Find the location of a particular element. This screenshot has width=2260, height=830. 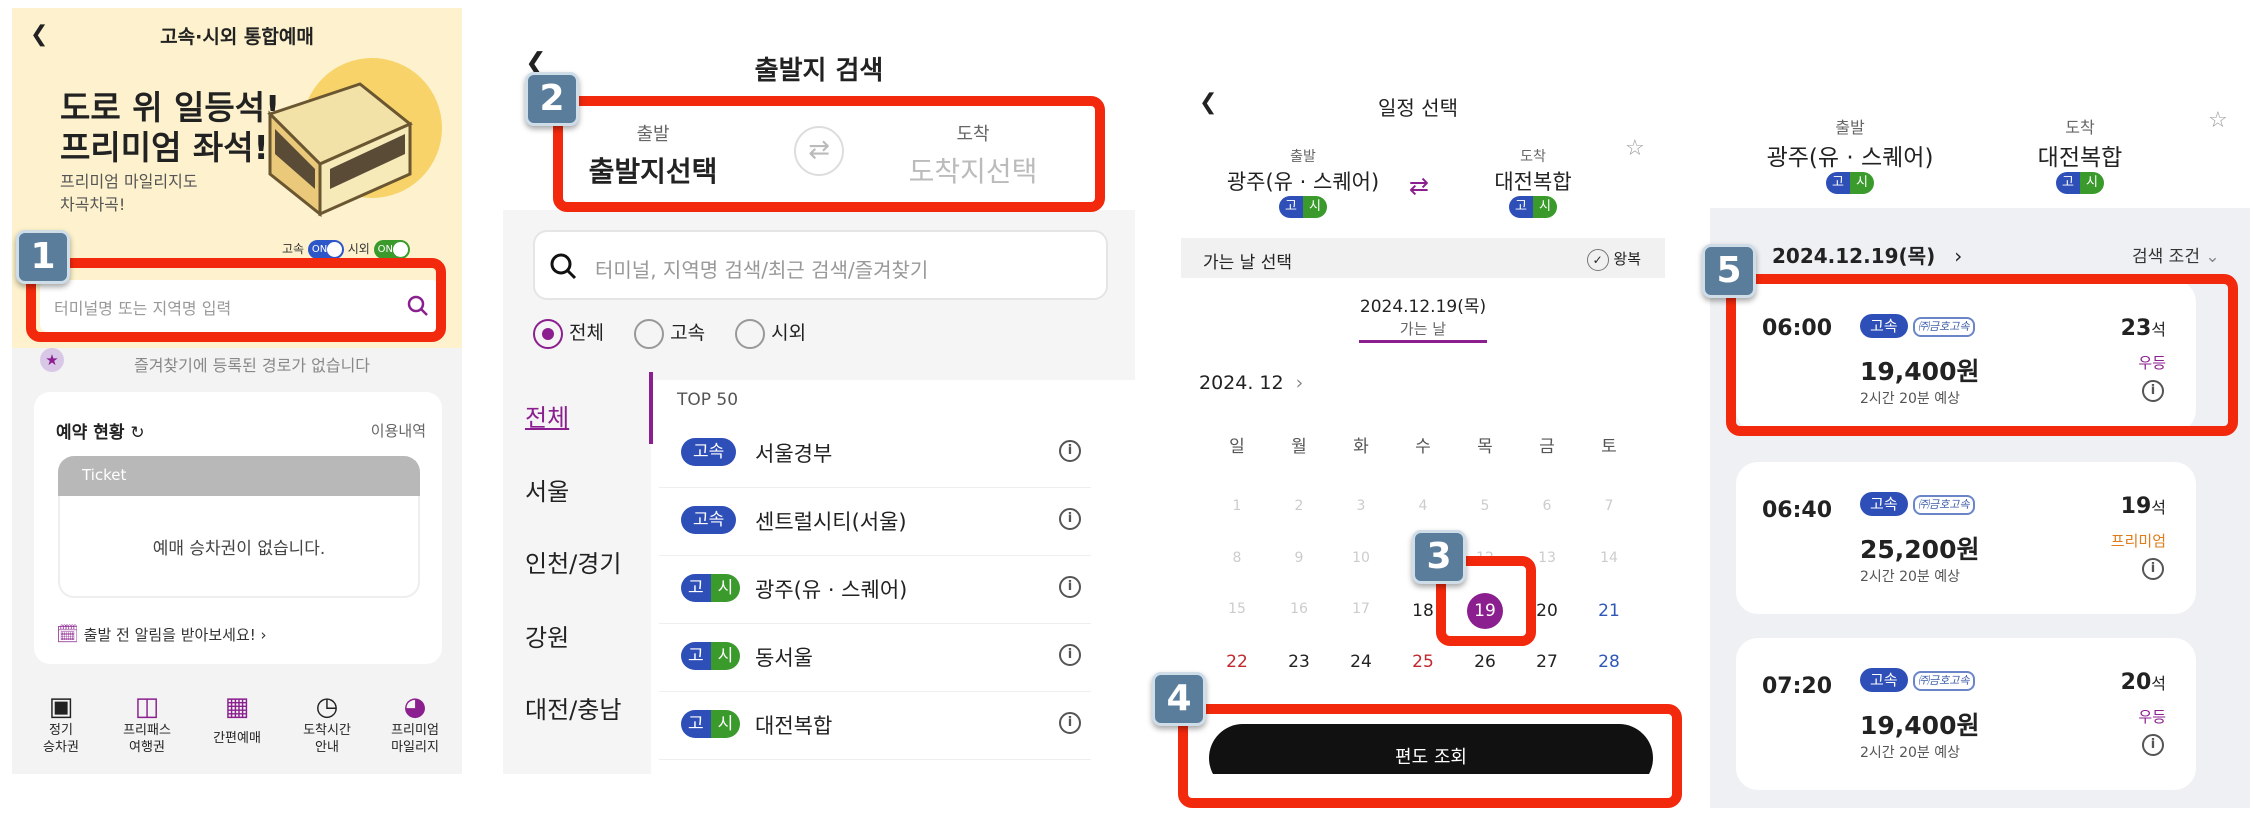

list-item: 고속 센트럴시티(서울) i is located at coordinates (875, 522).